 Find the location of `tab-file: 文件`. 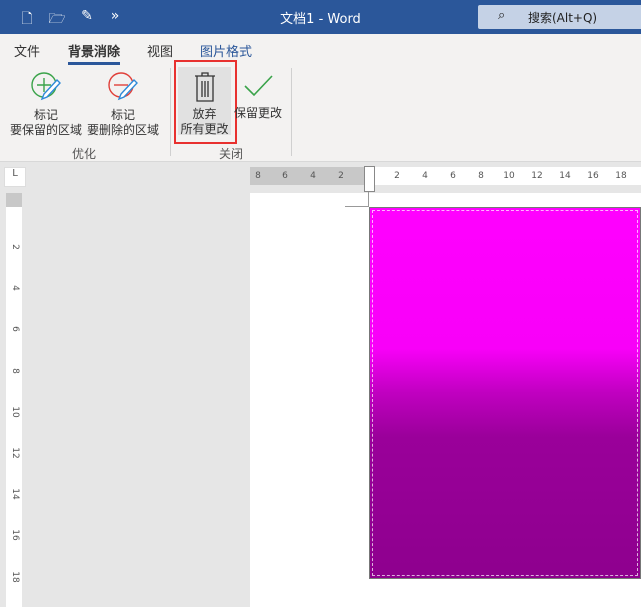

tab-file: 文件 is located at coordinates (27, 50).